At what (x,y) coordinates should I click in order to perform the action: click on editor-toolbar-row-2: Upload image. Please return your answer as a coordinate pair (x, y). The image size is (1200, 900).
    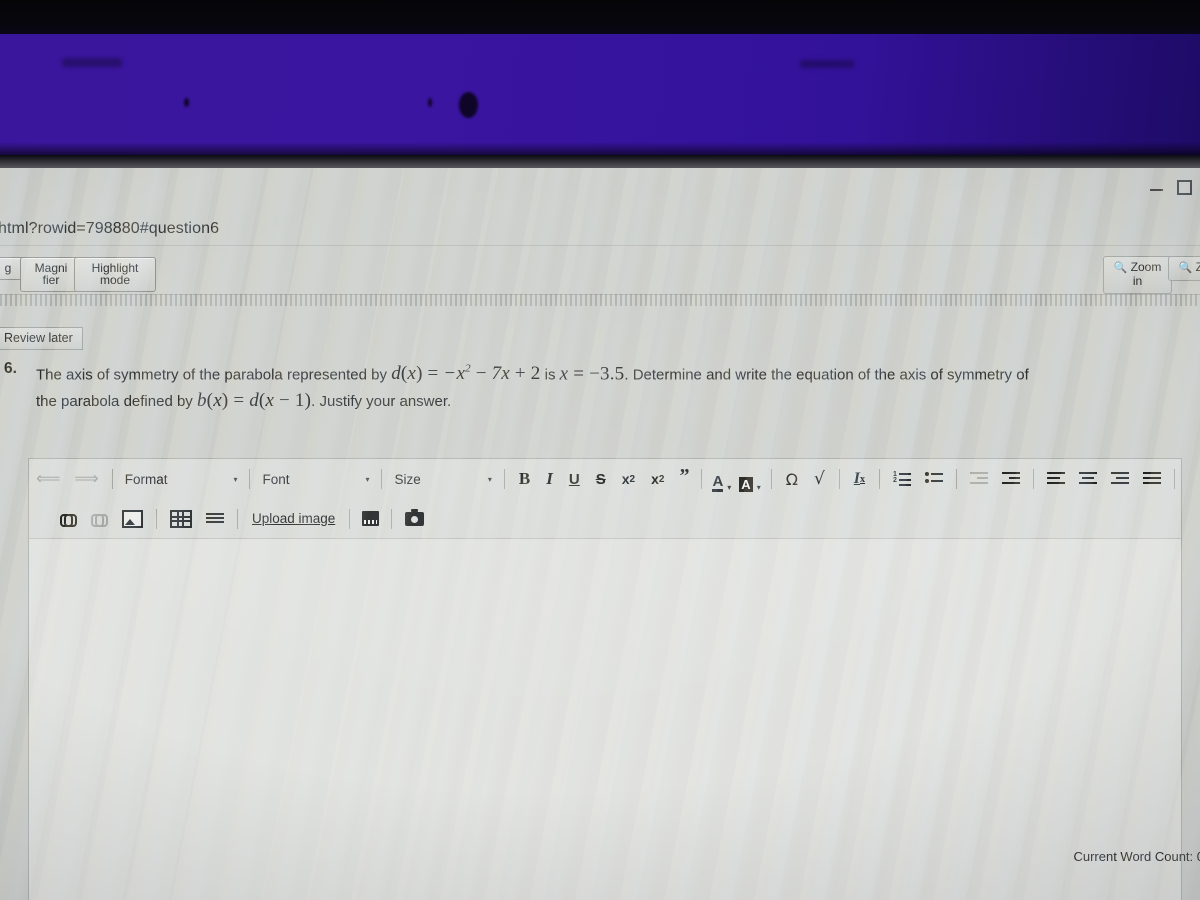
    Looking at the image, I should click on (605, 519).